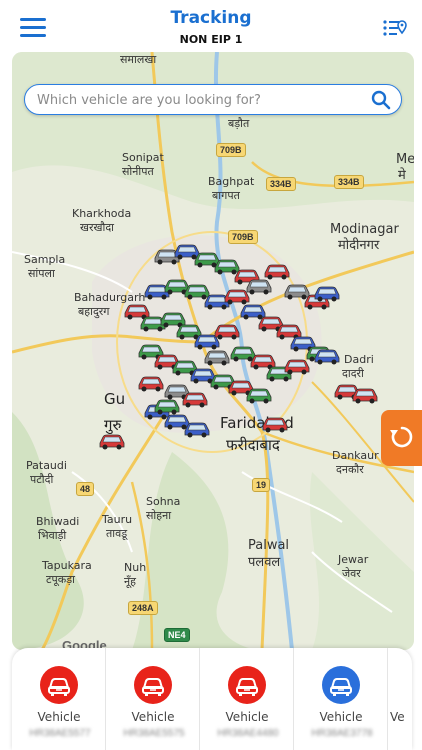 Image resolution: width=422 pixels, height=750 pixels. Describe the element at coordinates (138, 59) in the screenshot. I see `map-label: समालखा` at that location.